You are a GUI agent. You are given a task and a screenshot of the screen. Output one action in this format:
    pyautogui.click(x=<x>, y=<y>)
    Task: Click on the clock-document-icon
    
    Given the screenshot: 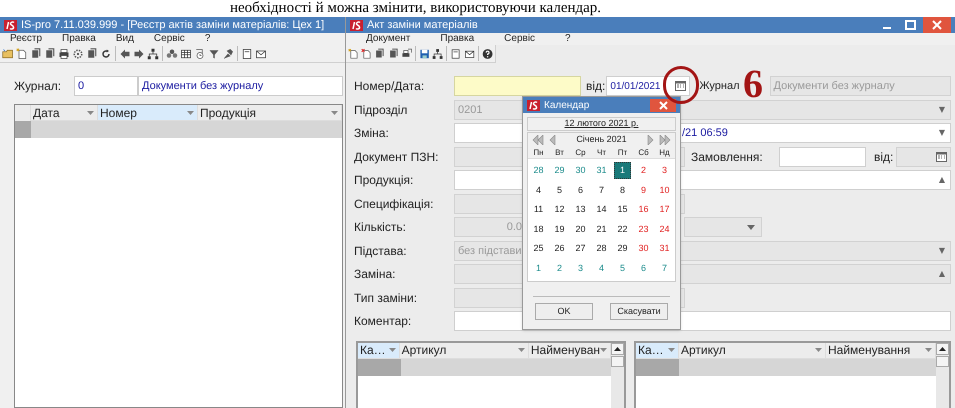 What is the action you would take?
    pyautogui.click(x=200, y=54)
    